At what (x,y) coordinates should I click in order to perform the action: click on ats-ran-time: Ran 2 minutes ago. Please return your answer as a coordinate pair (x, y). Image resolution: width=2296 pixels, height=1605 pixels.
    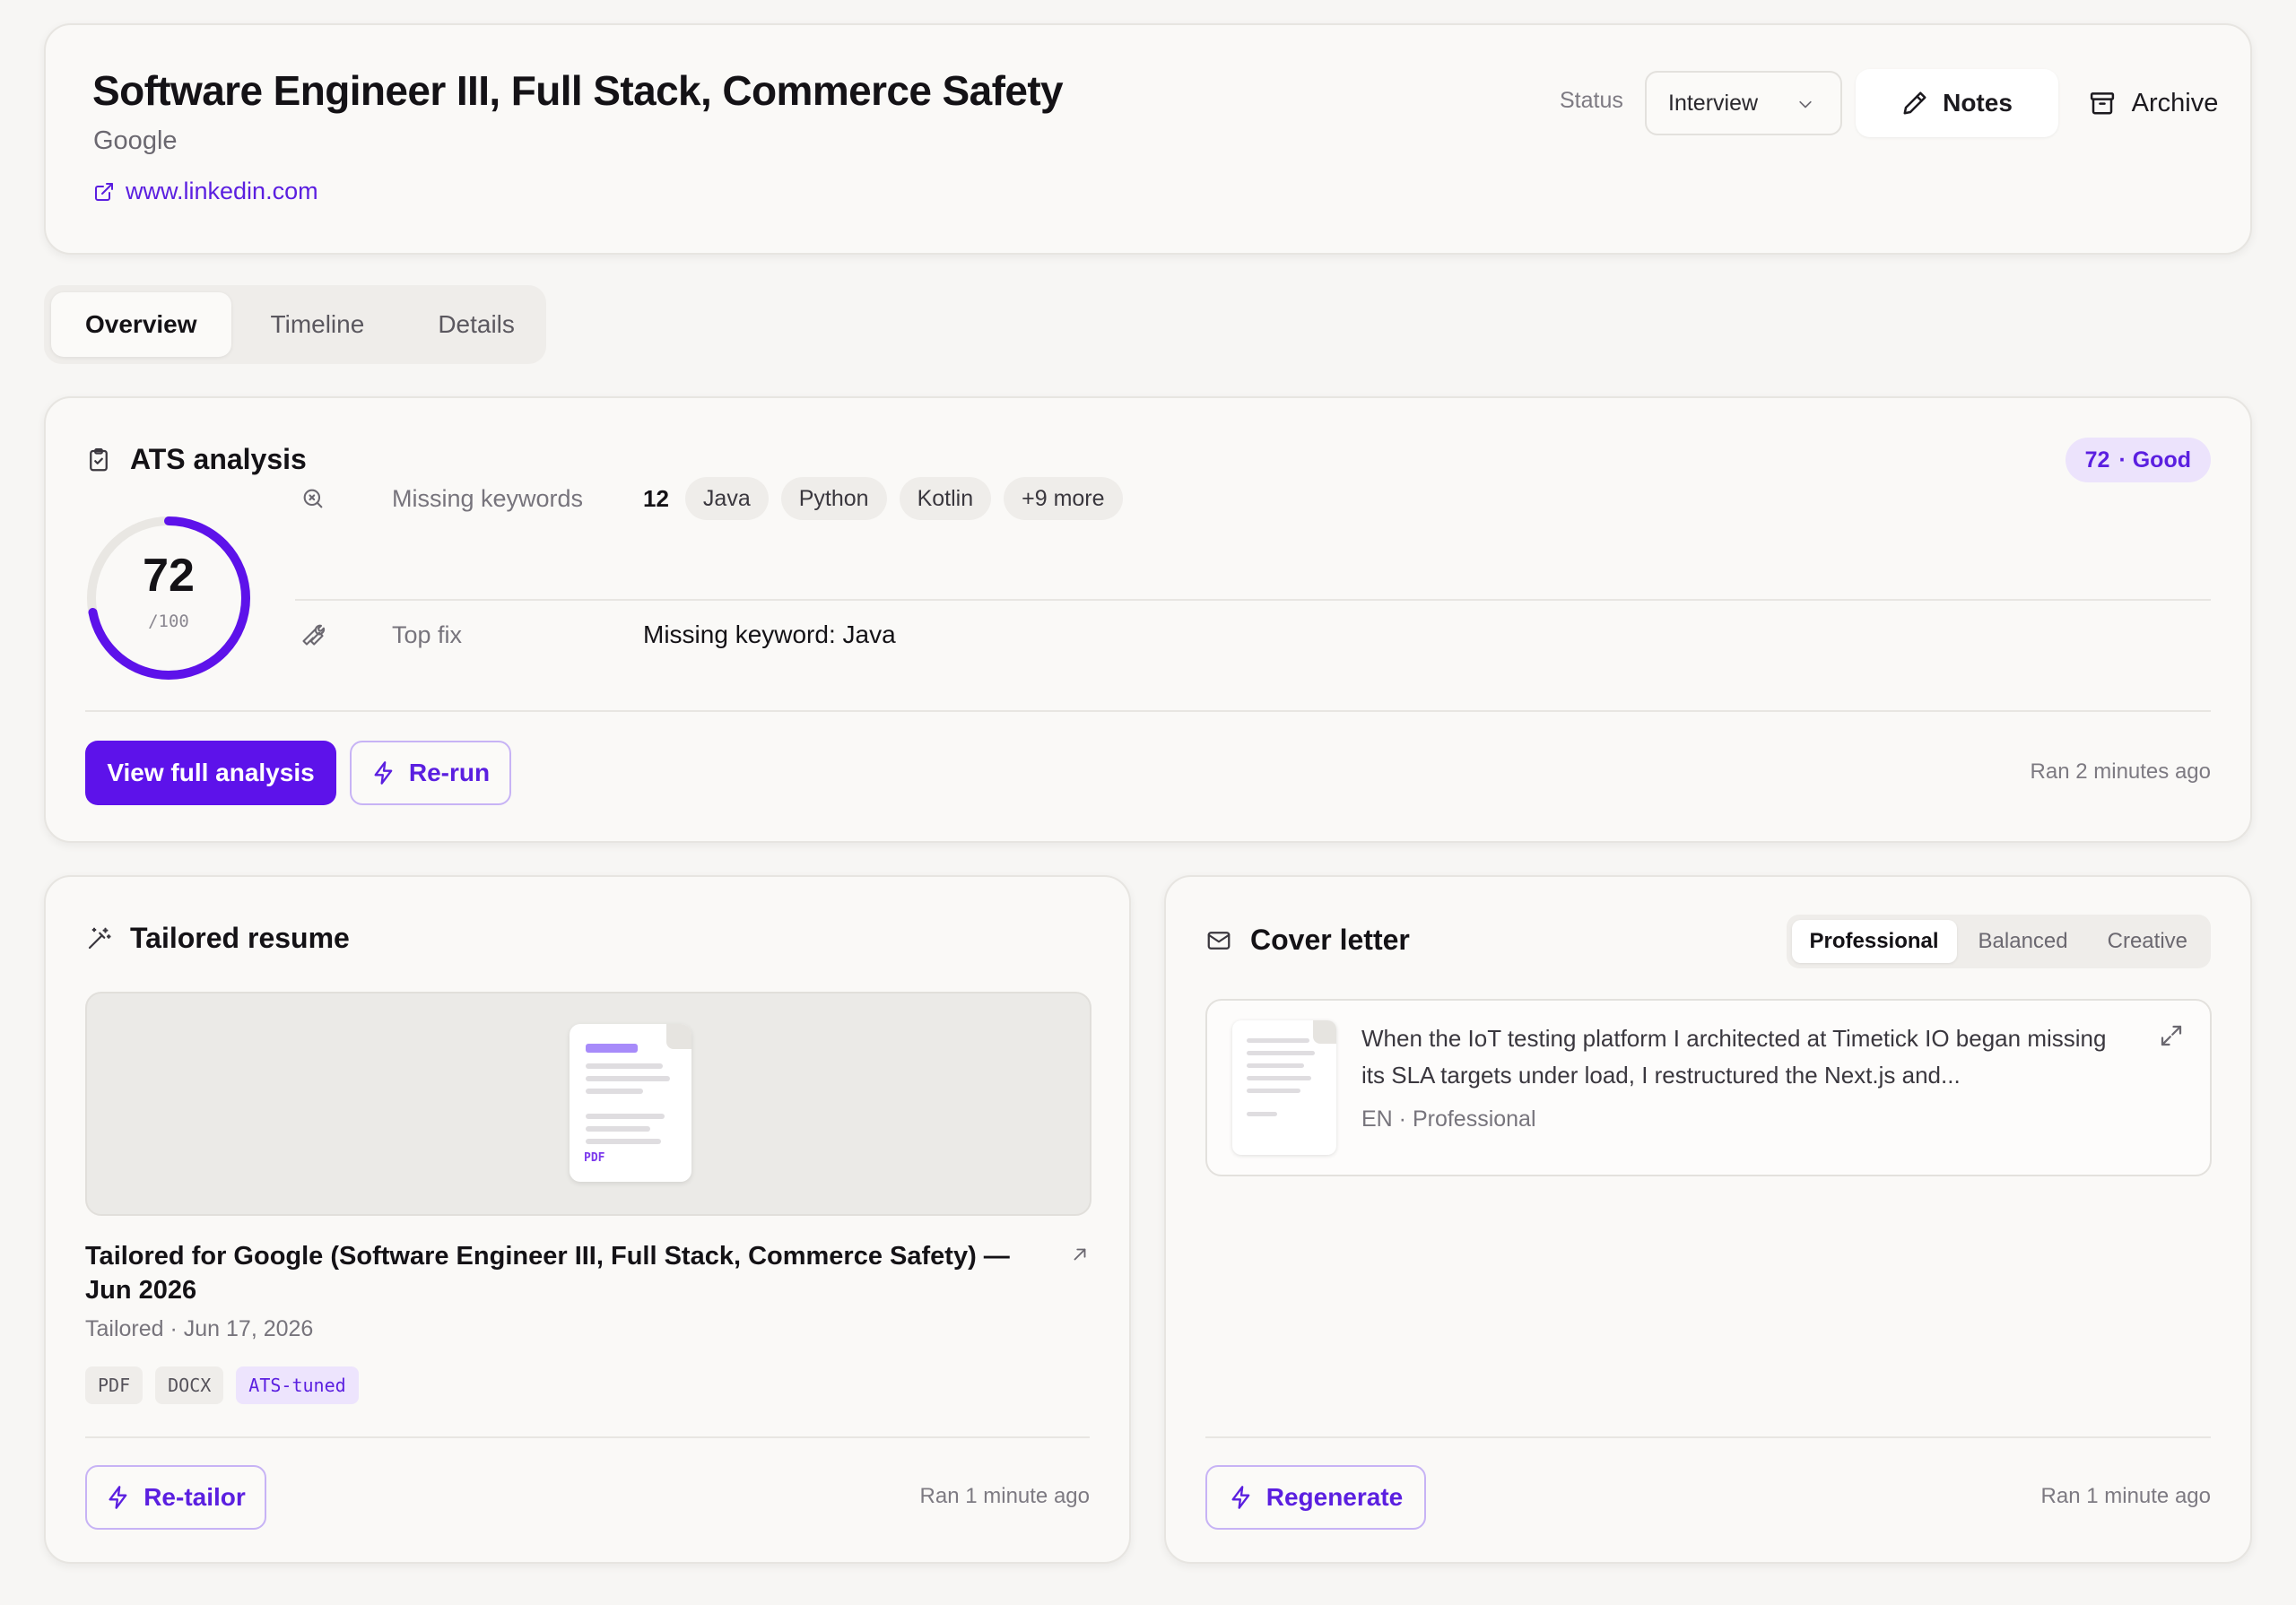
    Looking at the image, I should click on (2120, 771).